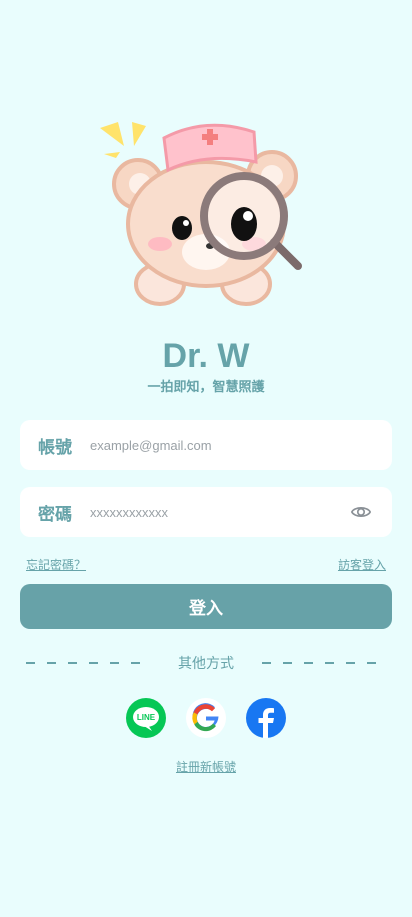 The height and width of the screenshot is (917, 412). I want to click on login-button: 登入, so click(206, 606).